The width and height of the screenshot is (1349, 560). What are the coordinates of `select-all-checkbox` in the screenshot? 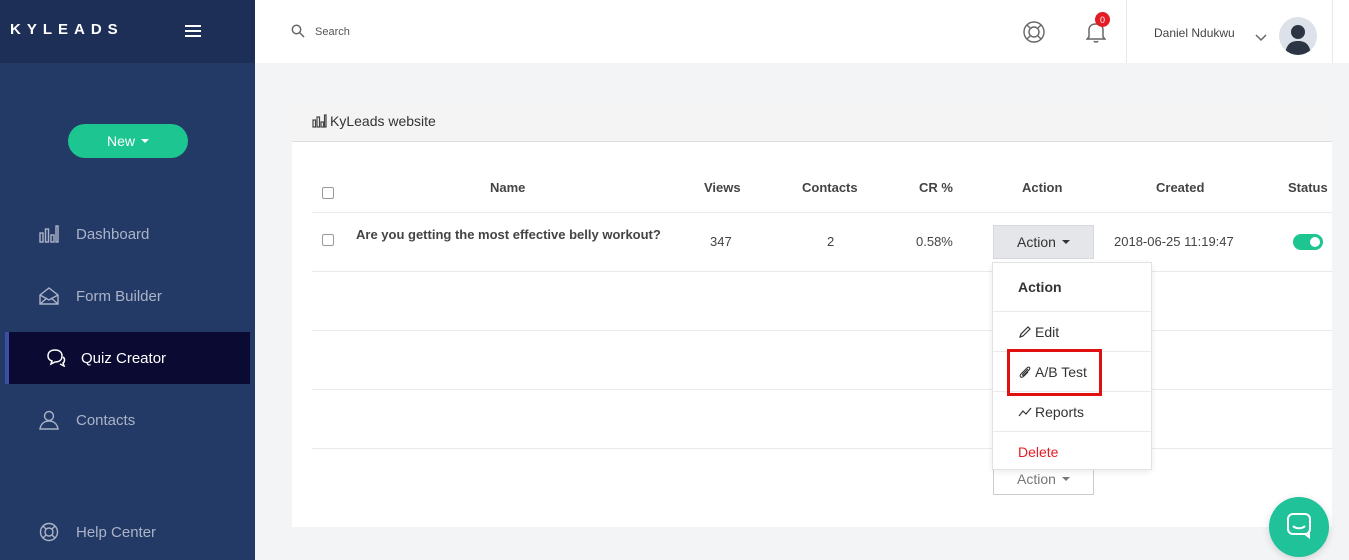 It's located at (328, 193).